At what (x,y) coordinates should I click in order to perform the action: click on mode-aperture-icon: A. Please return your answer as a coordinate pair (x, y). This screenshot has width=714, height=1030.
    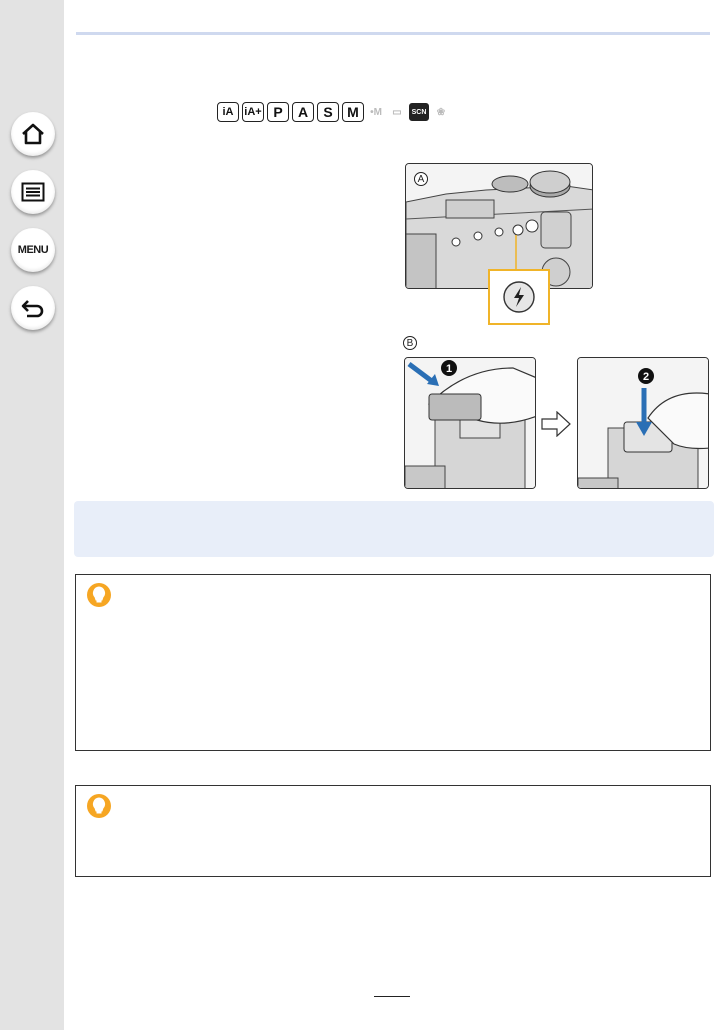
    Looking at the image, I should click on (303, 112).